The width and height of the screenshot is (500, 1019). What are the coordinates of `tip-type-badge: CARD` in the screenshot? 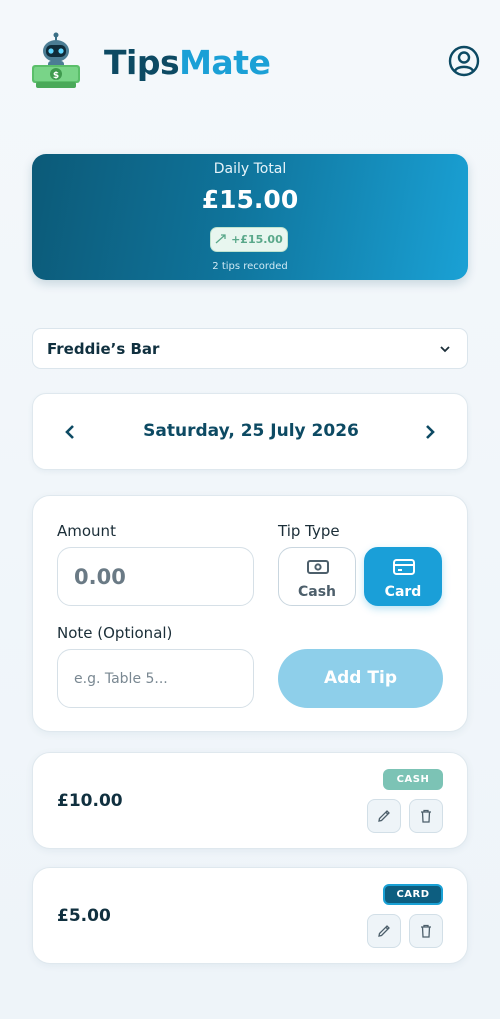 It's located at (413, 894).